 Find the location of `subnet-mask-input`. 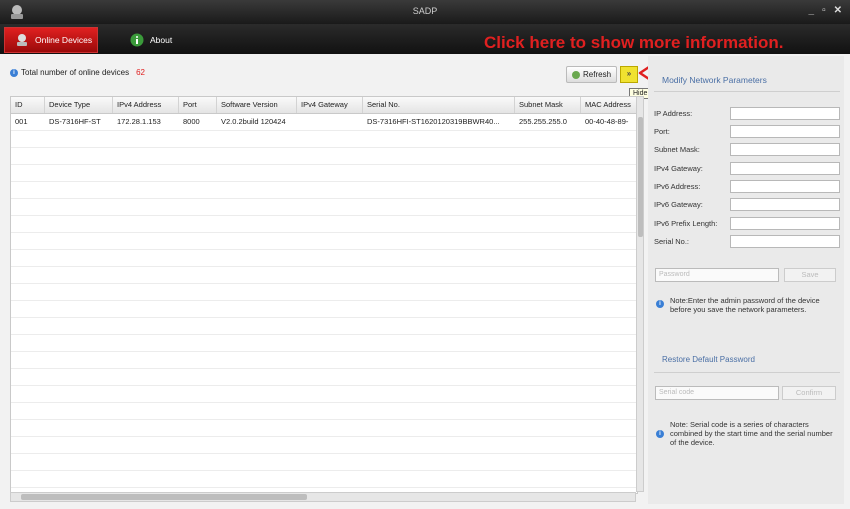

subnet-mask-input is located at coordinates (785, 149).